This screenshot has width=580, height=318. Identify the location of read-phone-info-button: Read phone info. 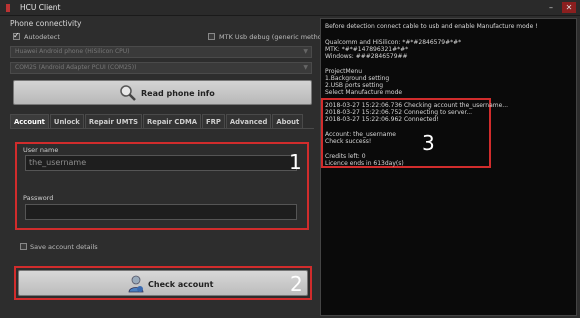
(162, 92).